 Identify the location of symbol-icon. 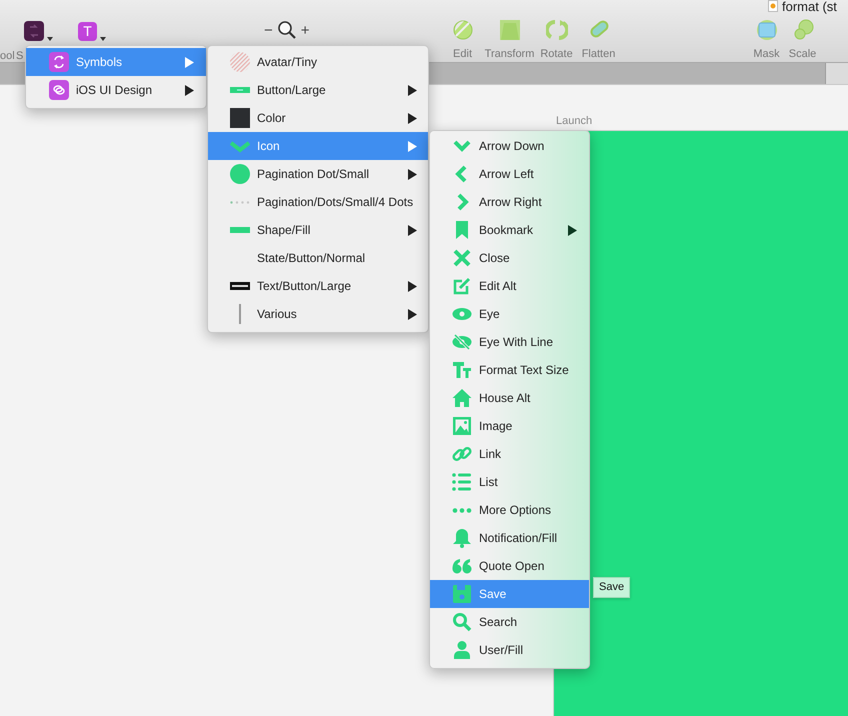
(34, 31).